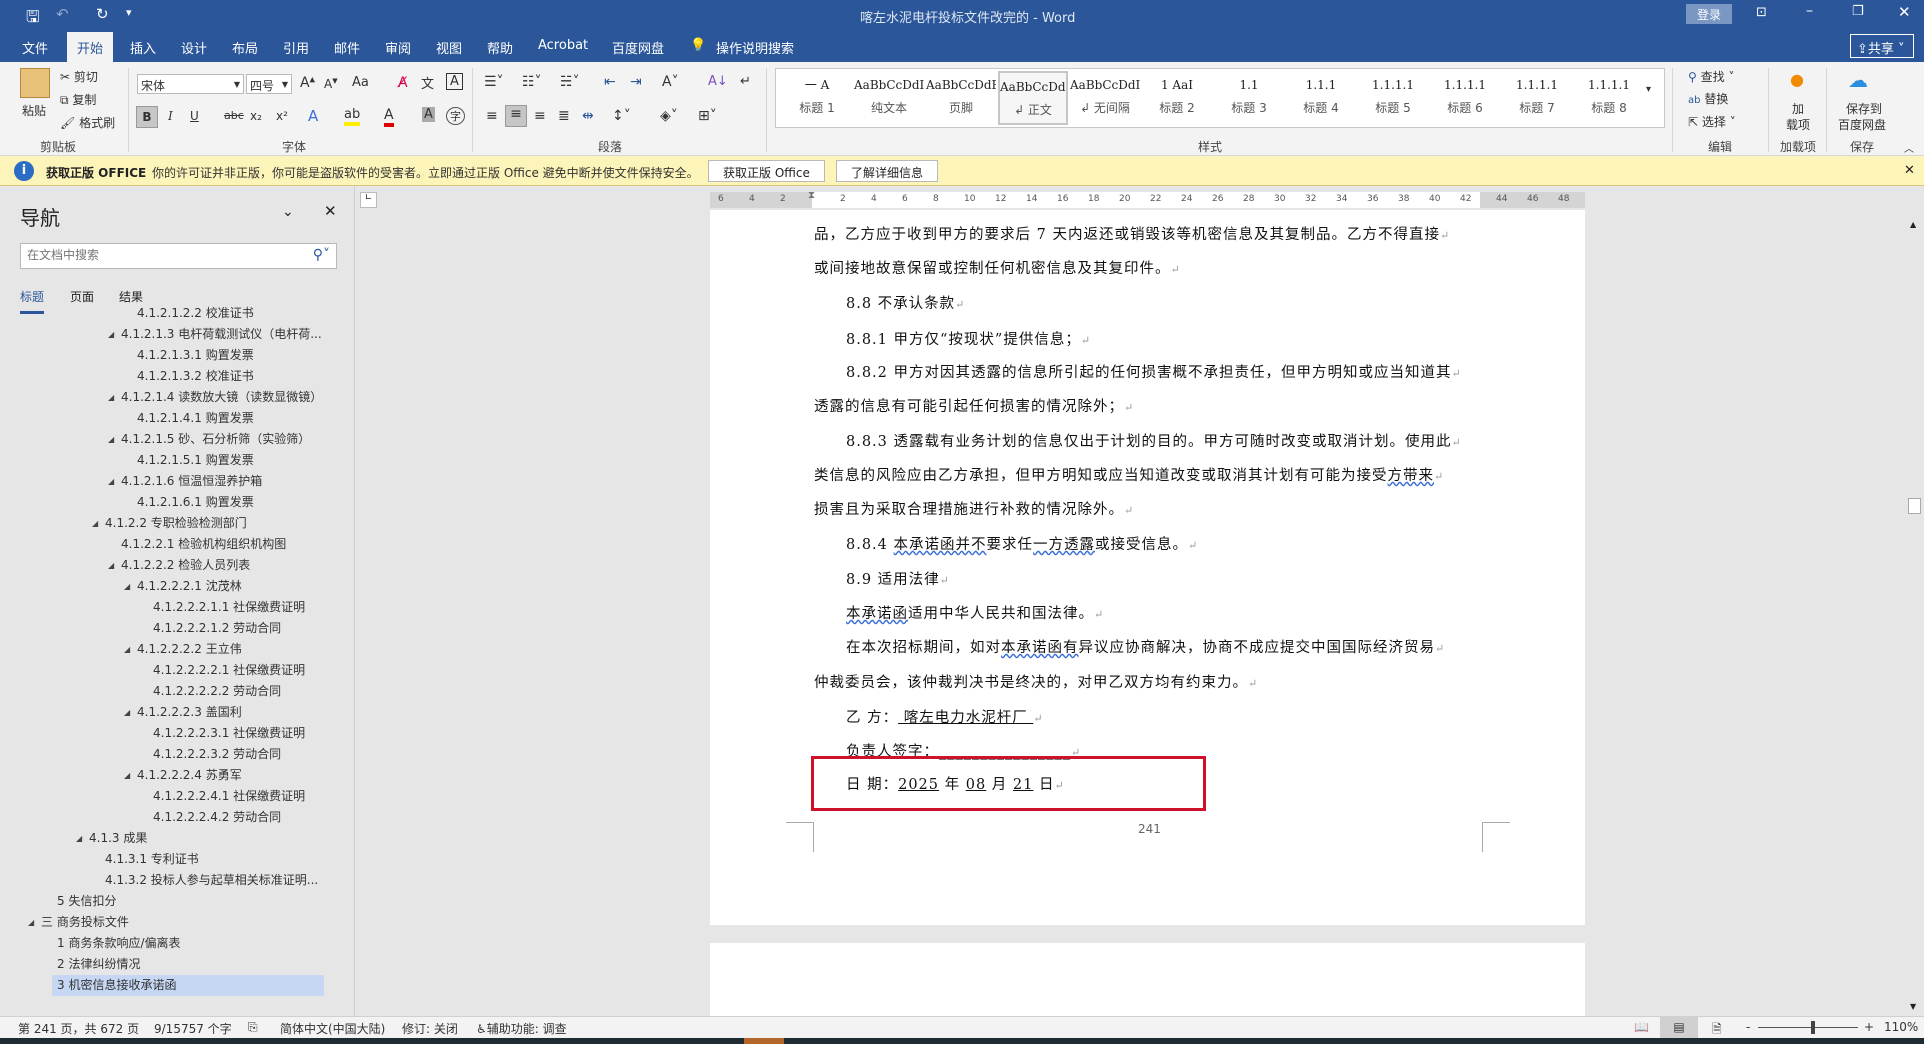 The image size is (1924, 1044). What do you see at coordinates (389, 117) in the screenshot?
I see `font-color-icon: A` at bounding box center [389, 117].